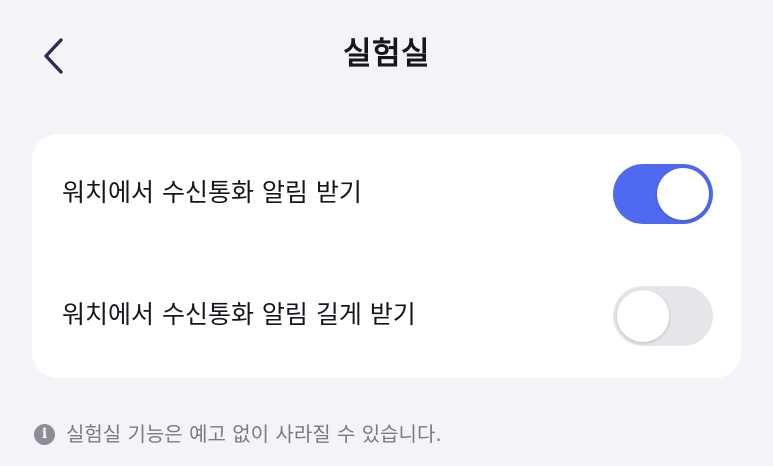  I want to click on watch-call-alert-toggle, so click(663, 194).